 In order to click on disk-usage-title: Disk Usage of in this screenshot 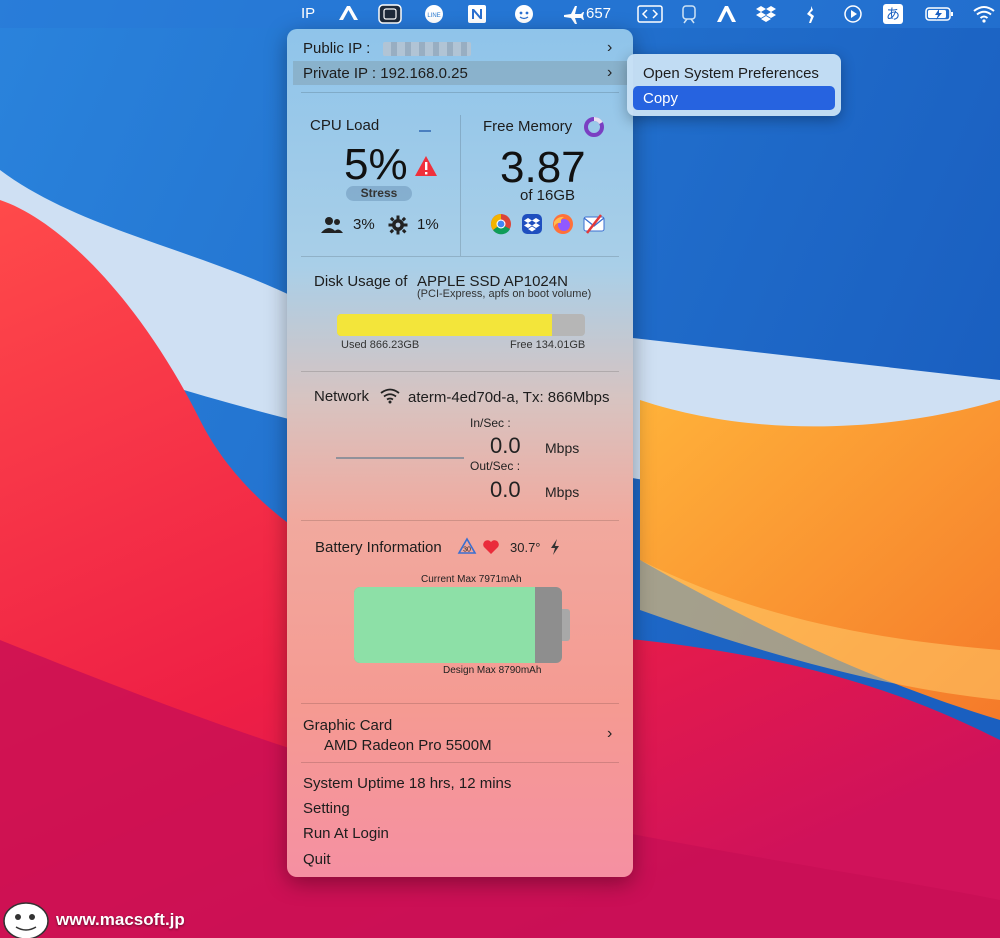, I will do `click(361, 281)`.